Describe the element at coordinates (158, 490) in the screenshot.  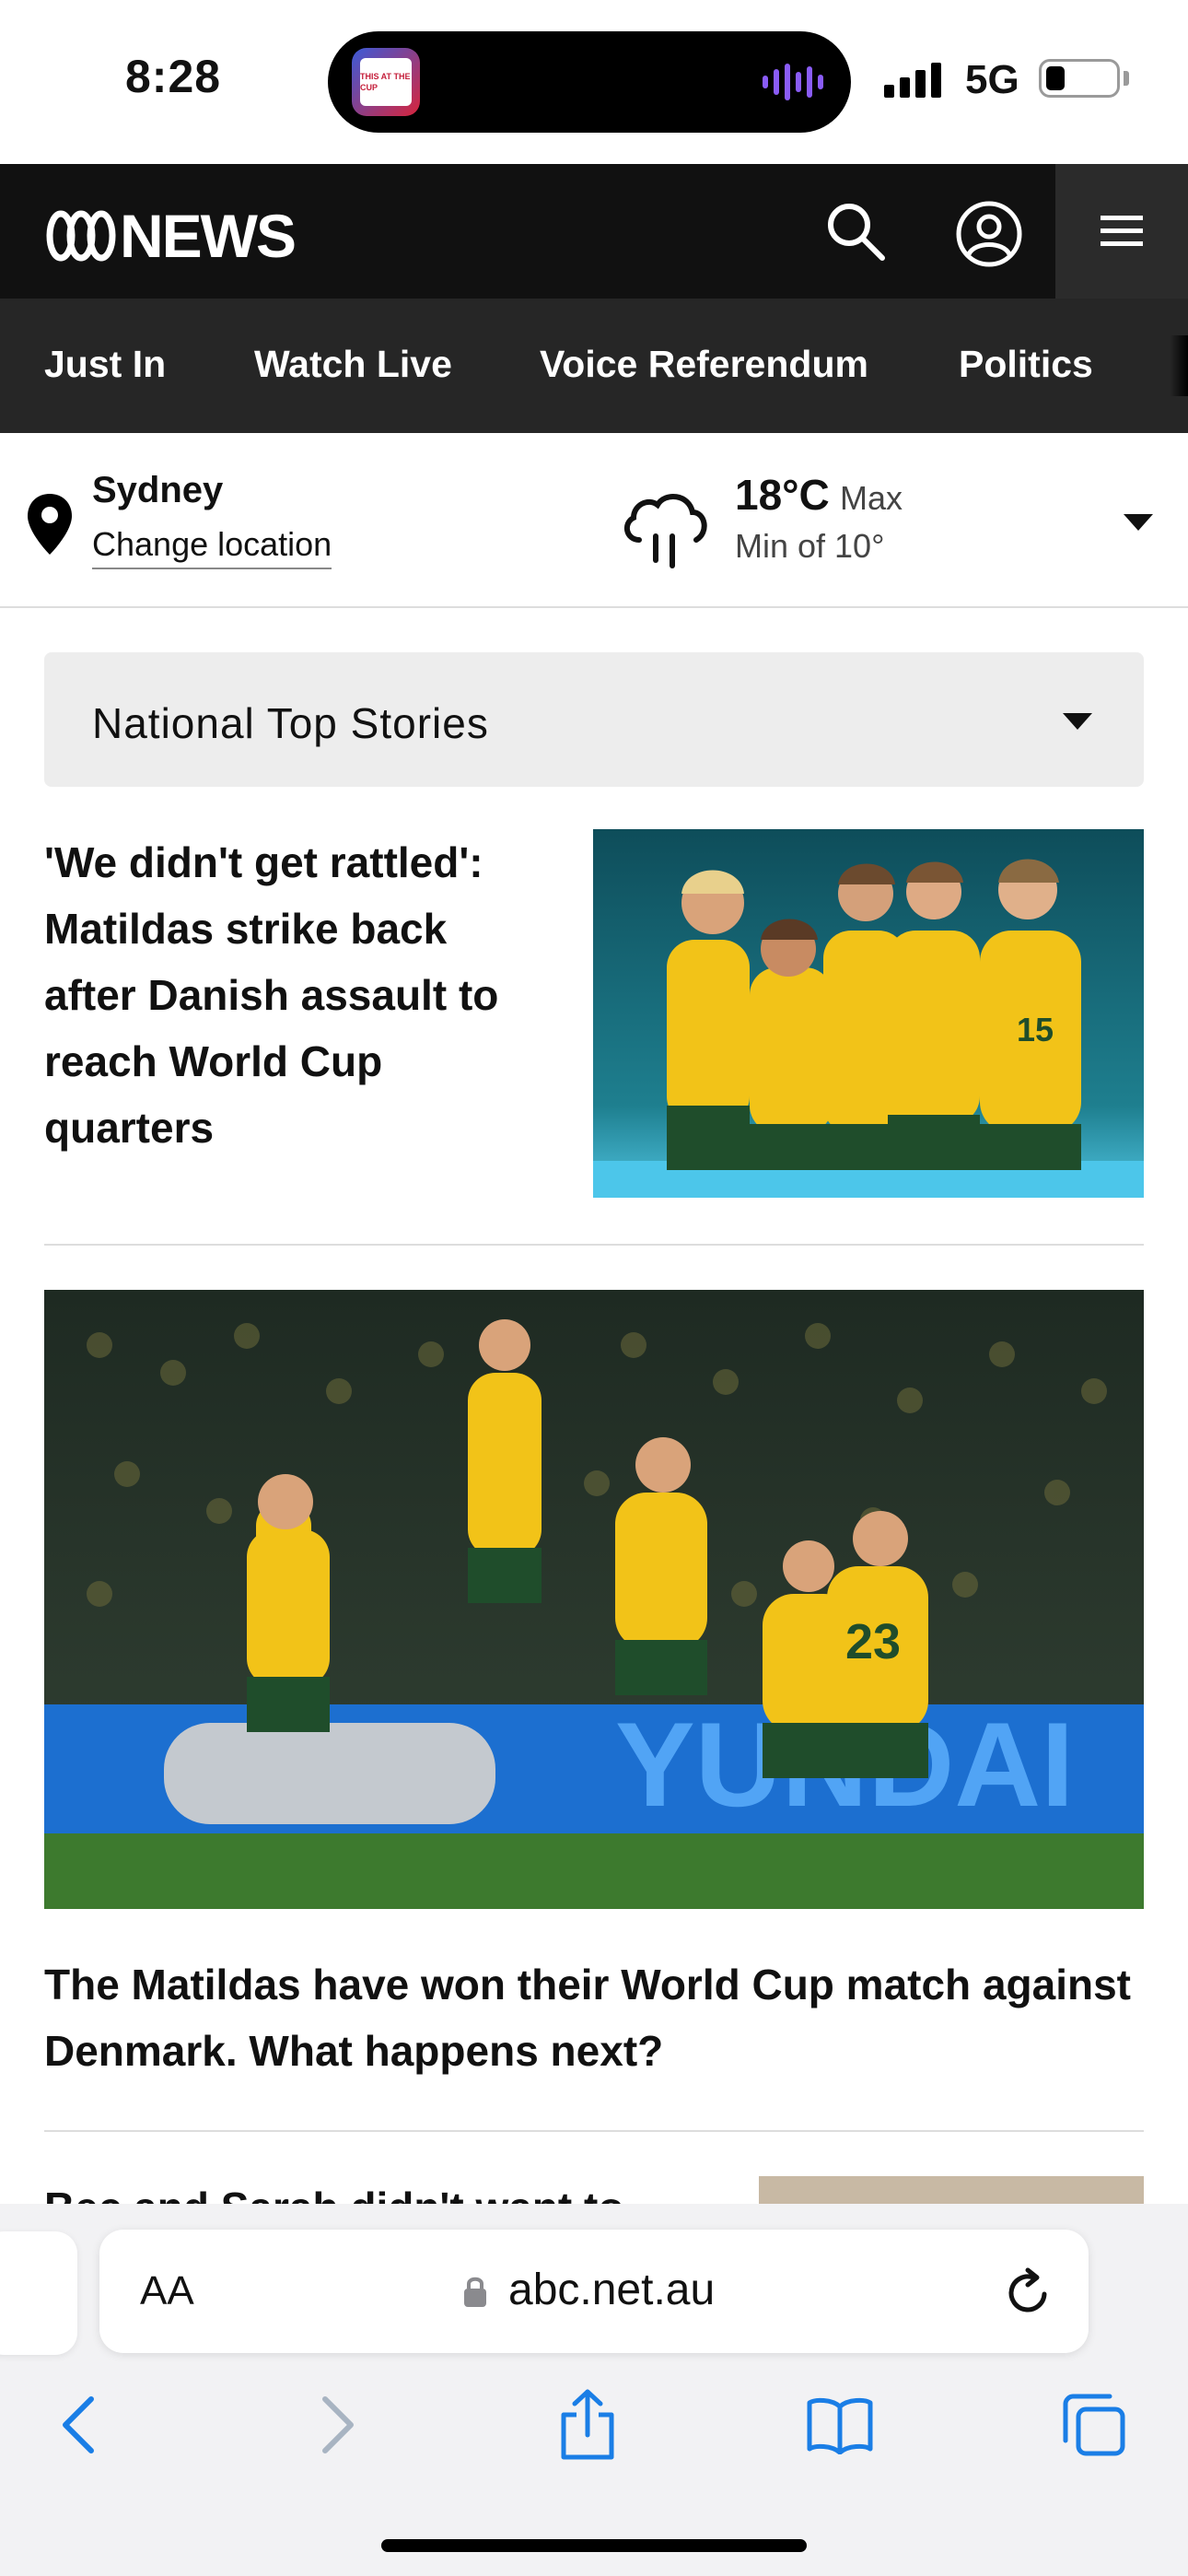
I see `weather-city: Sydney` at that location.